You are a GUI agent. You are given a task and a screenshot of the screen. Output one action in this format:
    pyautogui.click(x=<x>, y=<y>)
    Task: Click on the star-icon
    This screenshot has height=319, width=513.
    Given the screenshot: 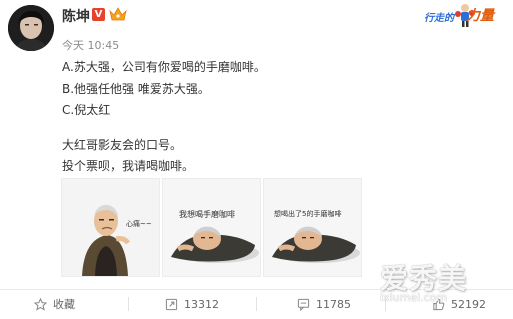 What is the action you would take?
    pyautogui.click(x=40, y=304)
    